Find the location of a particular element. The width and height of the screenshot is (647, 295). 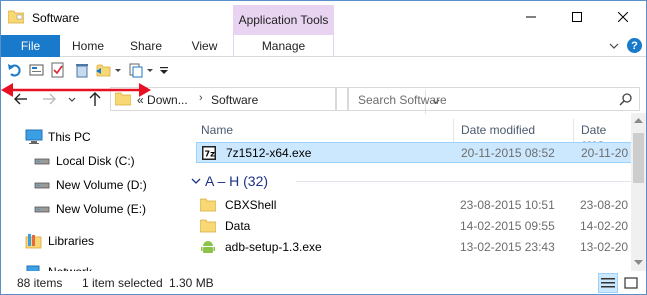

tab-home: Home is located at coordinates (88, 46).